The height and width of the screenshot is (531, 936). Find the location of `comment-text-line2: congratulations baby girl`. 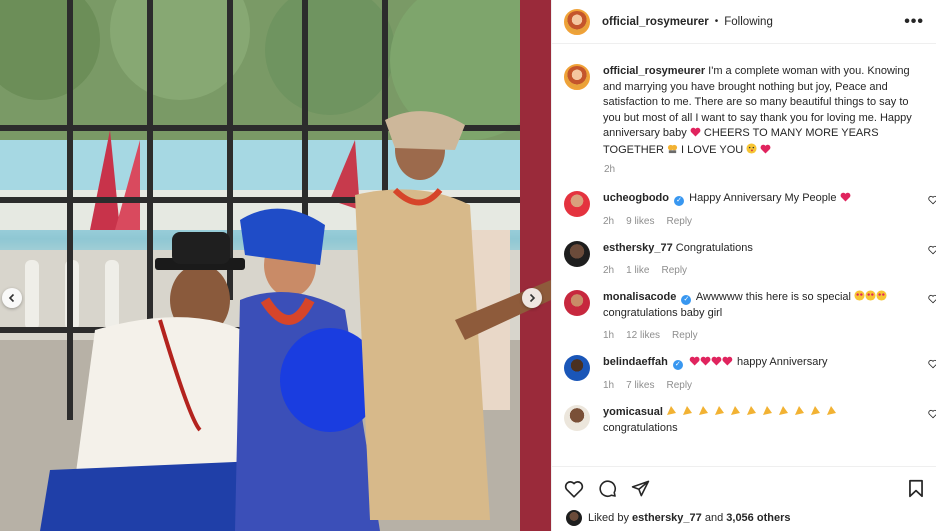

comment-text-line2: congratulations baby girl is located at coordinates (663, 312).